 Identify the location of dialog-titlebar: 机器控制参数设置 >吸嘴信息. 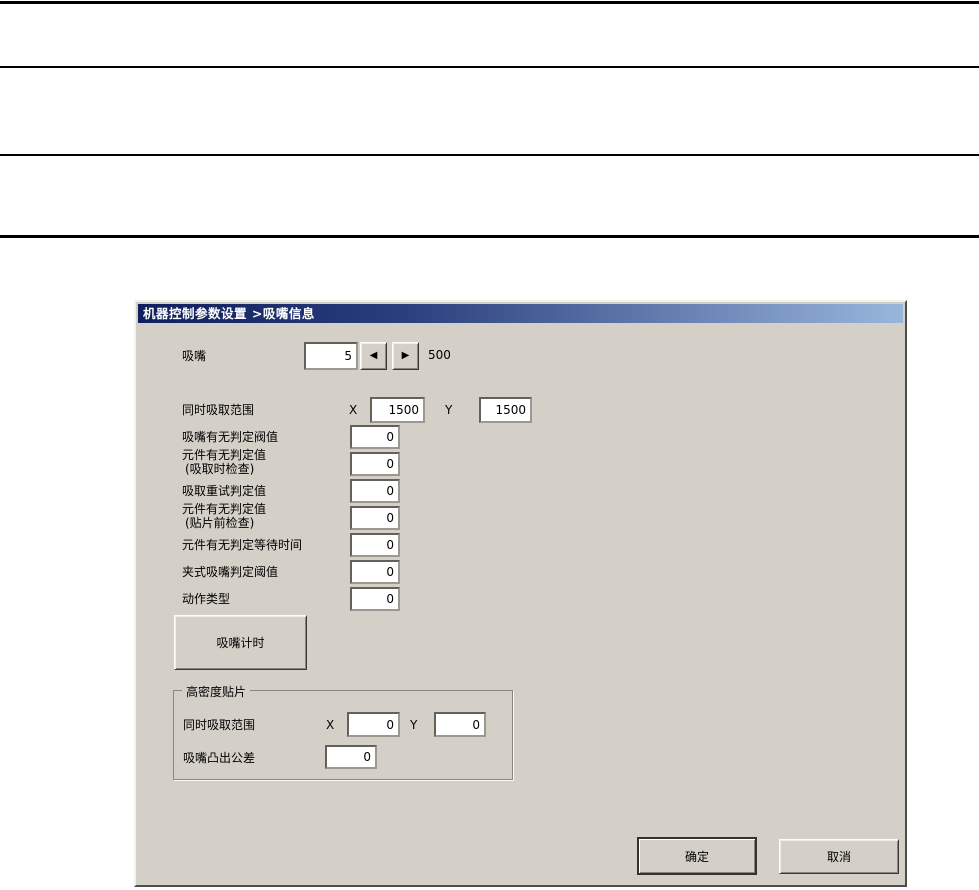
(520, 313).